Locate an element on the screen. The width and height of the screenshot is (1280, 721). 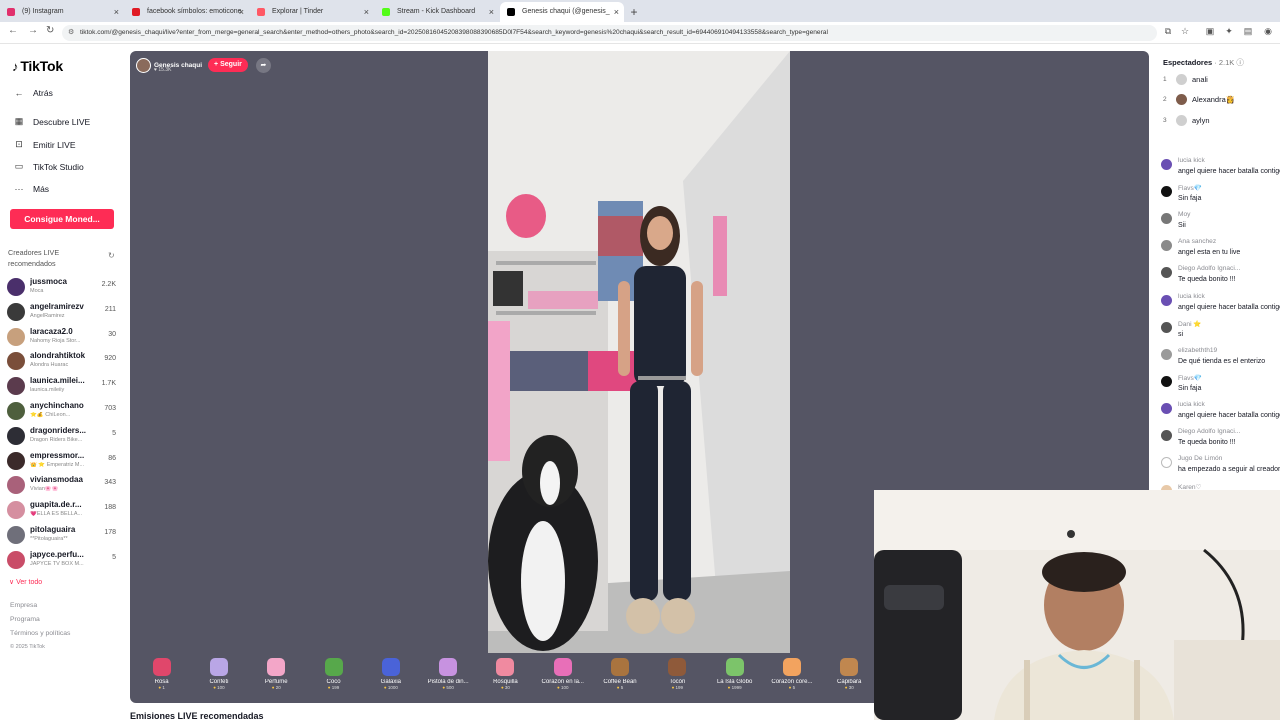
sidebar-icon: ▤ is located at coordinates (1248, 32).